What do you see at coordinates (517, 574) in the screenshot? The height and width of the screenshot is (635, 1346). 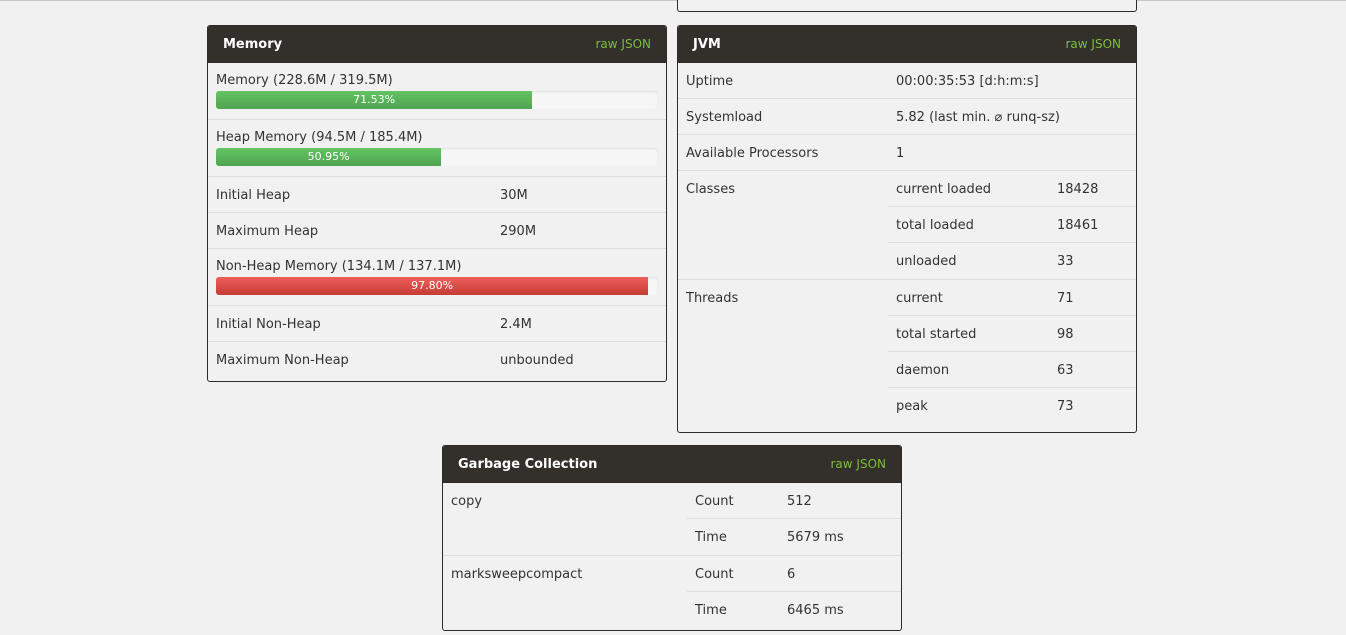 I see `gc-collector-name: marksweepcompact` at bounding box center [517, 574].